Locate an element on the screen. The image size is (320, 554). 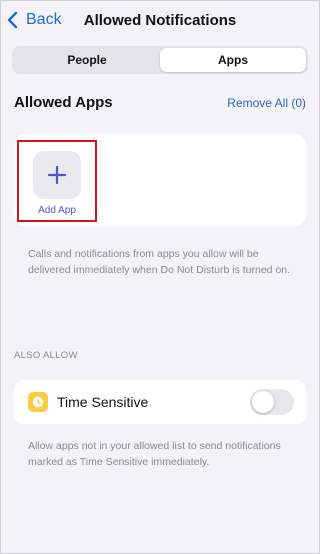
time-sensitive-label: Time Sensitive is located at coordinates (103, 402).